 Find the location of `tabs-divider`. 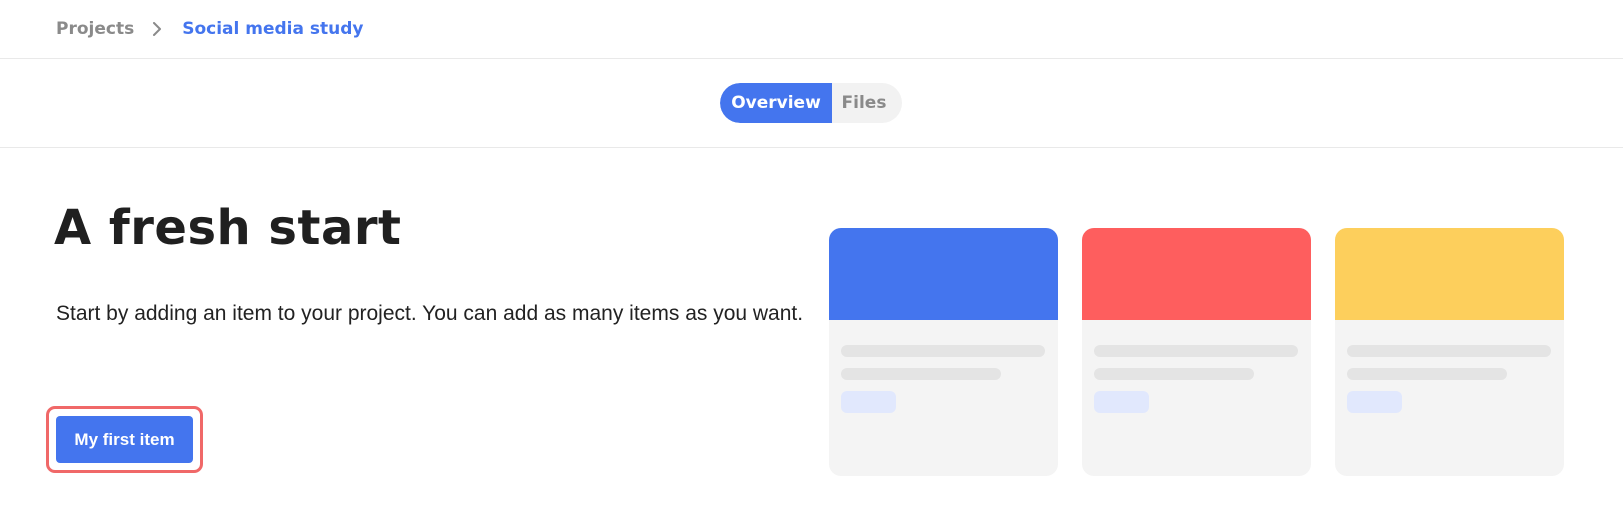

tabs-divider is located at coordinates (811, 147).